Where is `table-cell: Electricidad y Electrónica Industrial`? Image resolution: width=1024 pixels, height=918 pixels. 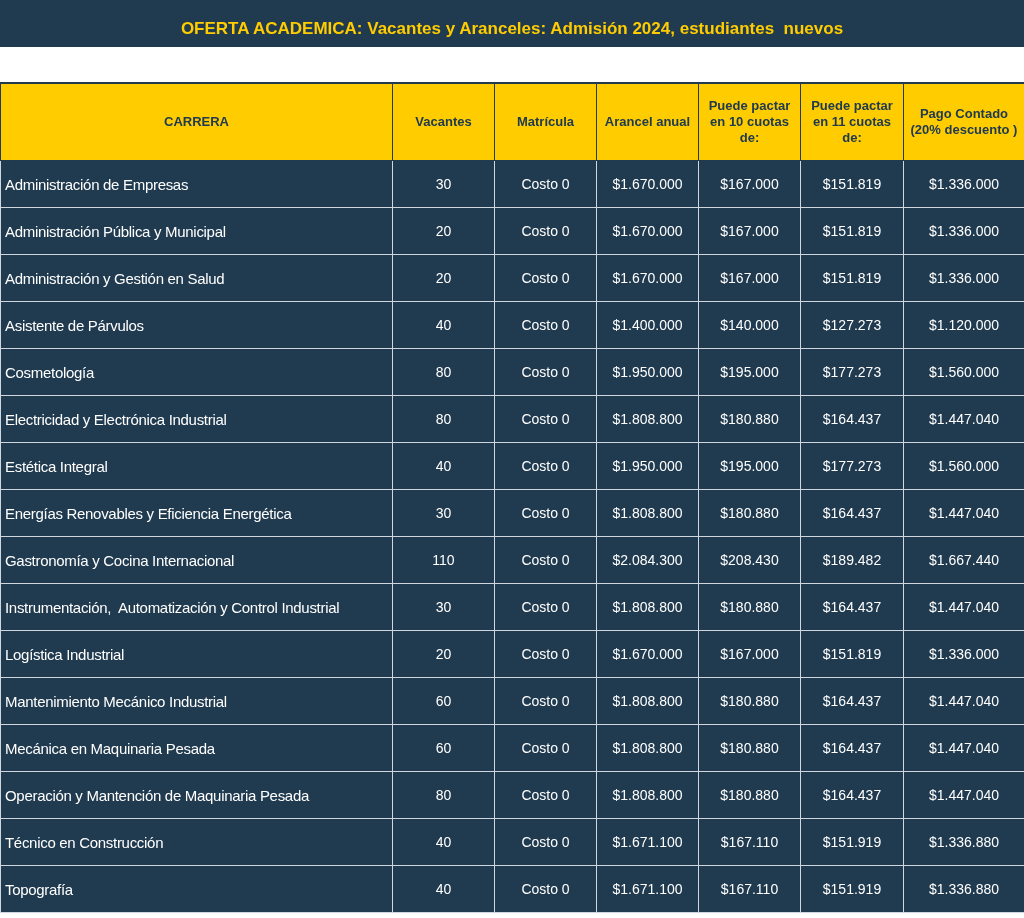 table-cell: Electricidad y Electrónica Industrial is located at coordinates (196, 419).